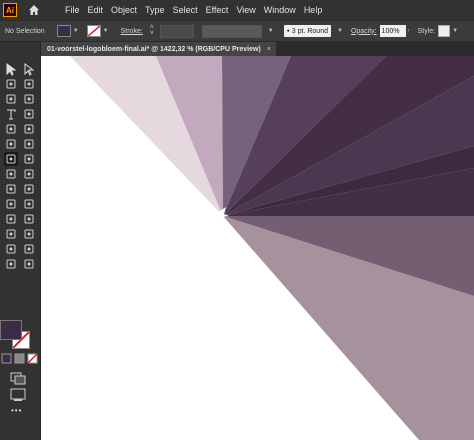 The image size is (474, 440). I want to click on gradient-mode-icon, so click(19, 358).